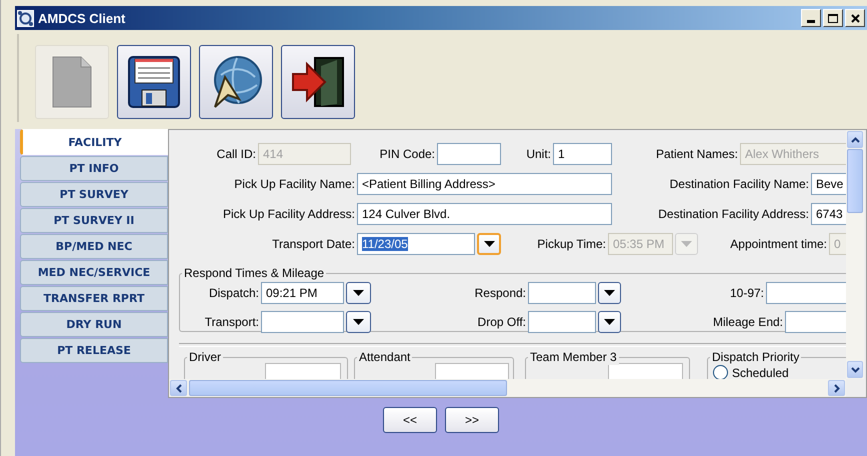 This screenshot has width=867, height=456. What do you see at coordinates (254, 273) in the screenshot?
I see `group-title: Respond Times & Mileage` at bounding box center [254, 273].